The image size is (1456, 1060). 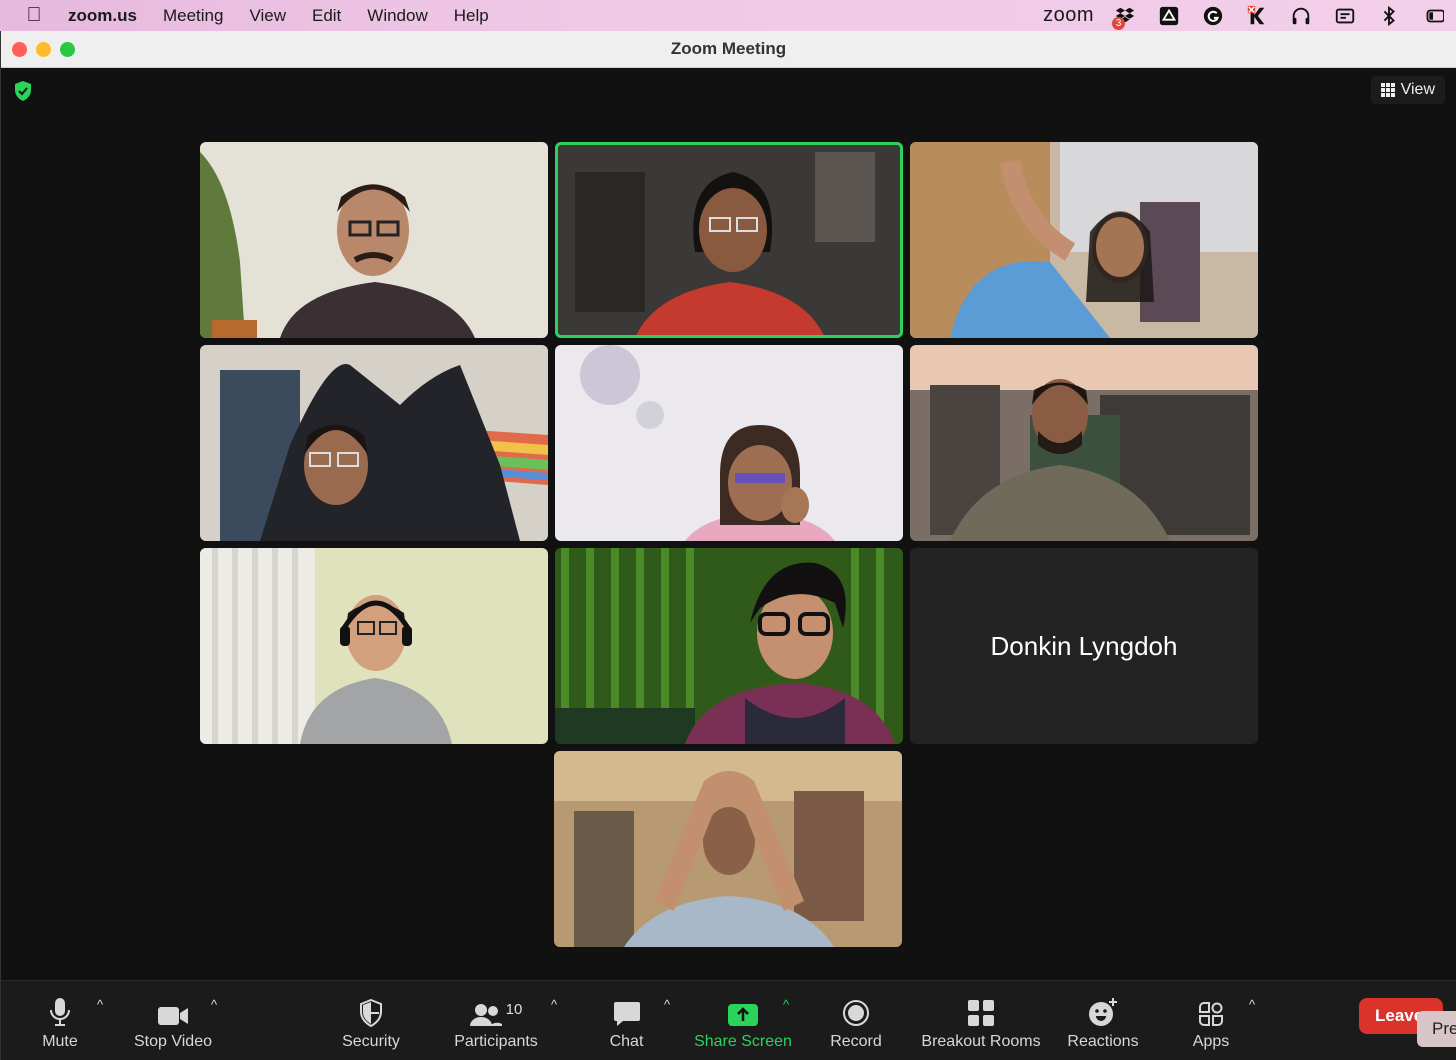 What do you see at coordinates (981, 1041) in the screenshot?
I see `breakout-rooms-label: Breakout Rooms` at bounding box center [981, 1041].